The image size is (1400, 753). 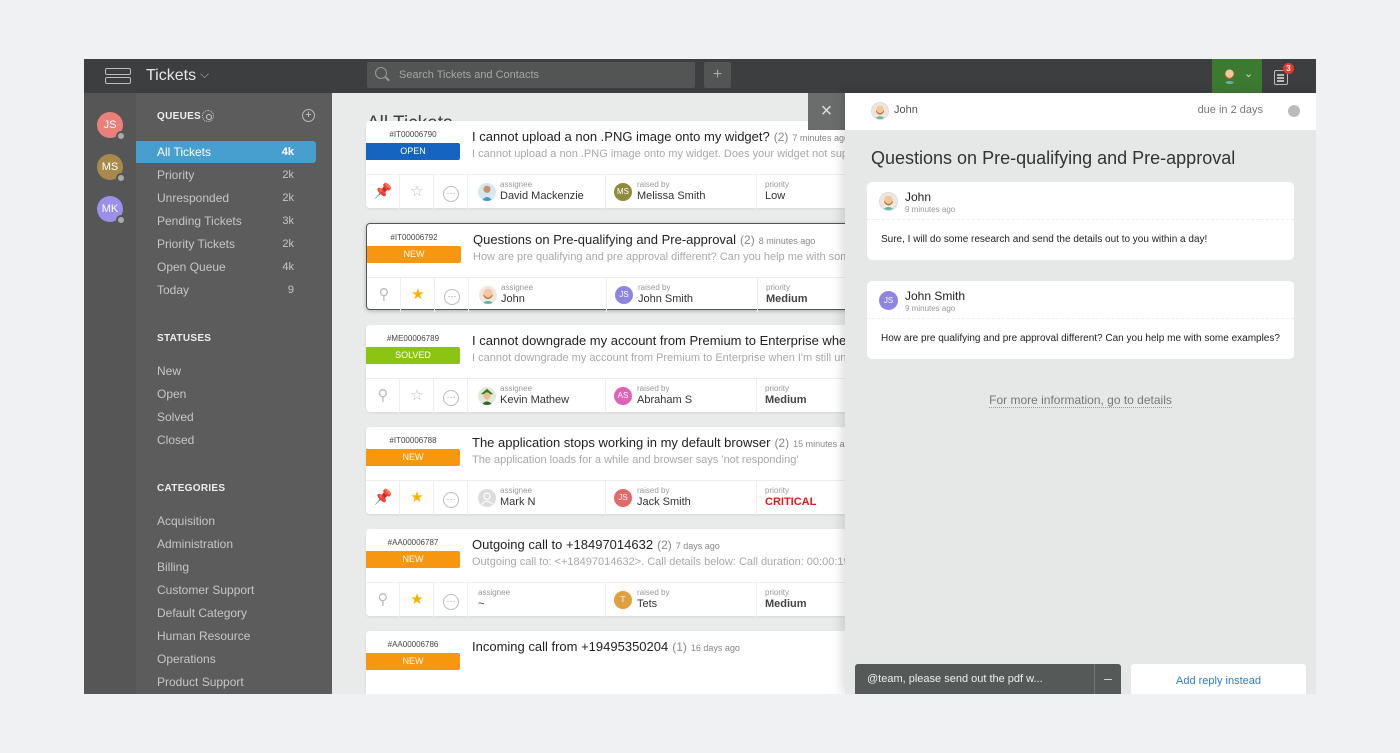 I want to click on search-input, so click(x=544, y=75).